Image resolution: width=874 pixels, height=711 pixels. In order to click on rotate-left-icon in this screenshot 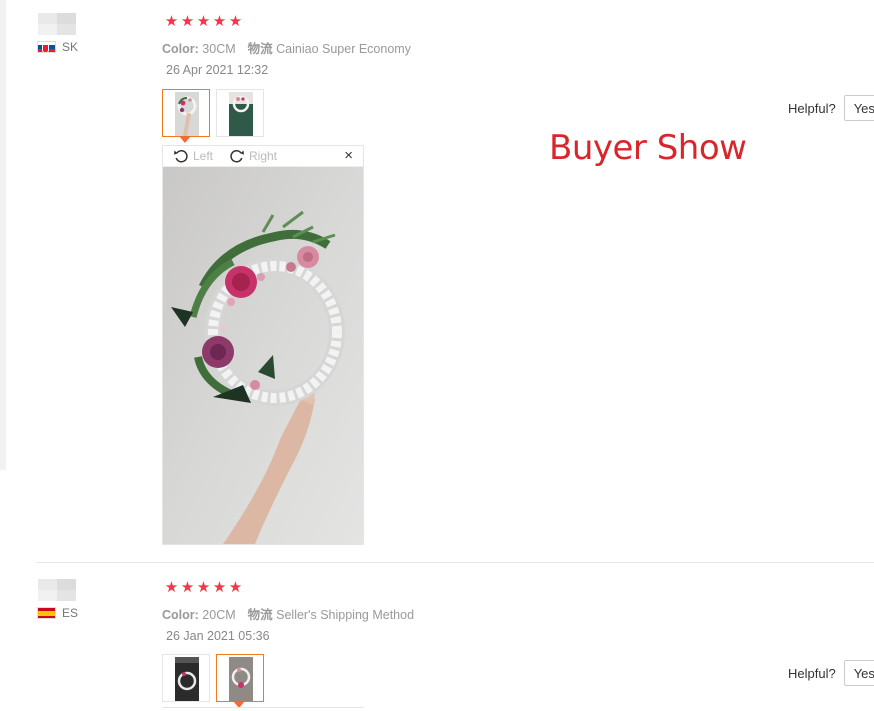, I will do `click(181, 156)`.